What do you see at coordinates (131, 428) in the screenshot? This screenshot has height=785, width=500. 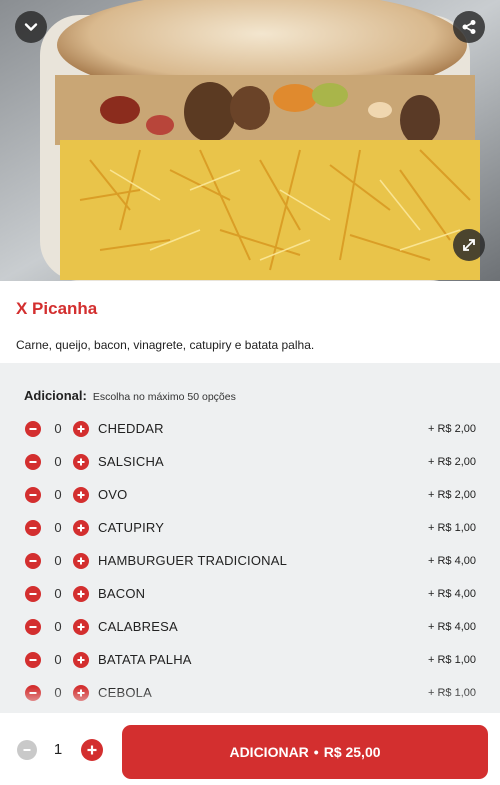 I see `addon-name: CHEDDAR` at bounding box center [131, 428].